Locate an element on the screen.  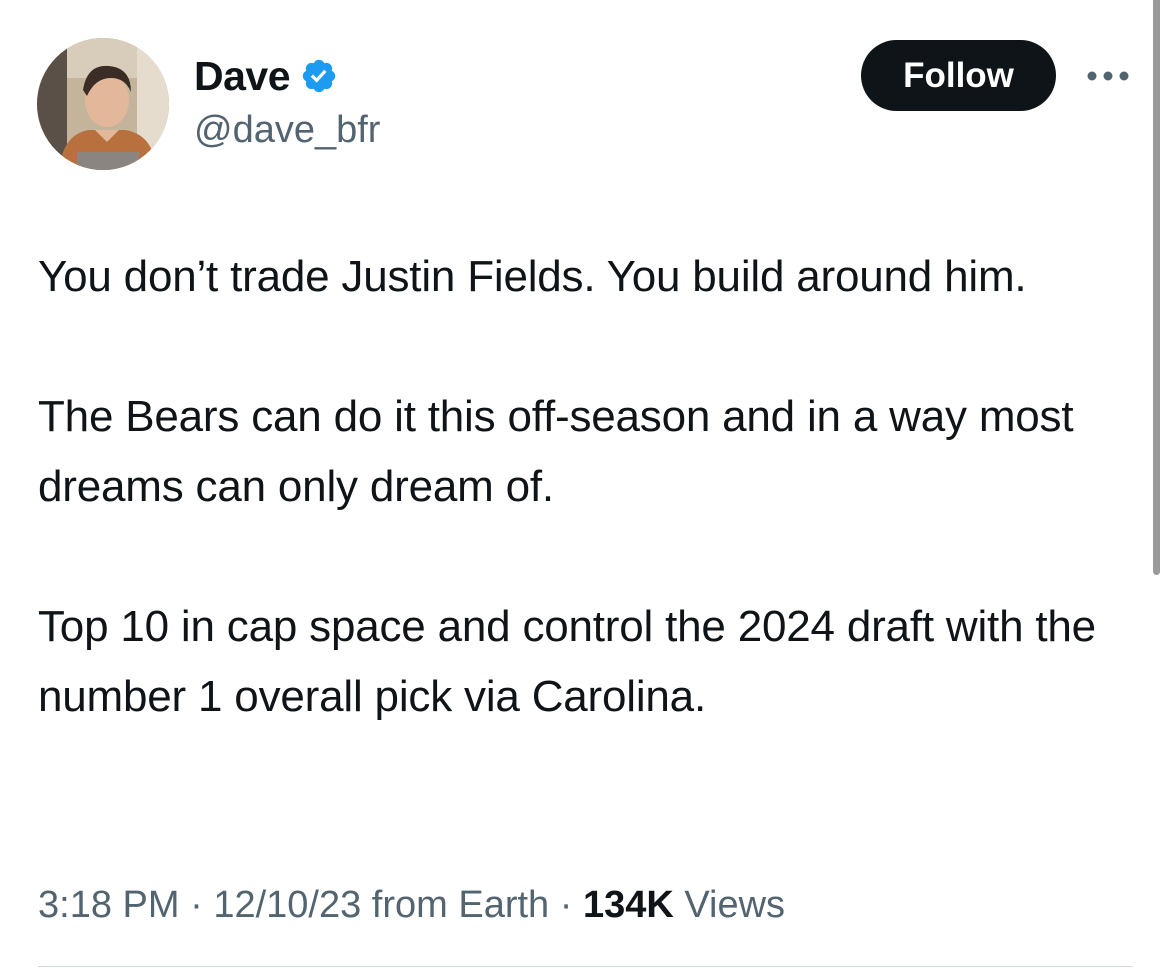
tweet-source: from Earth is located at coordinates (460, 905).